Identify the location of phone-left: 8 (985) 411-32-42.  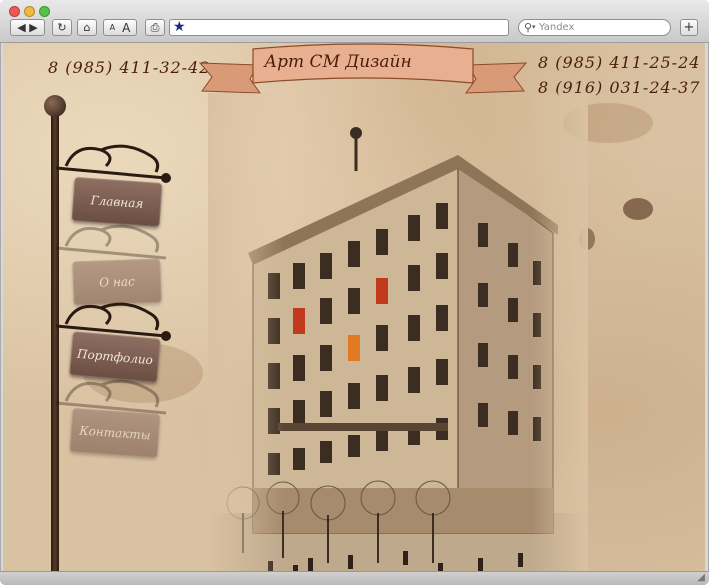
(129, 67).